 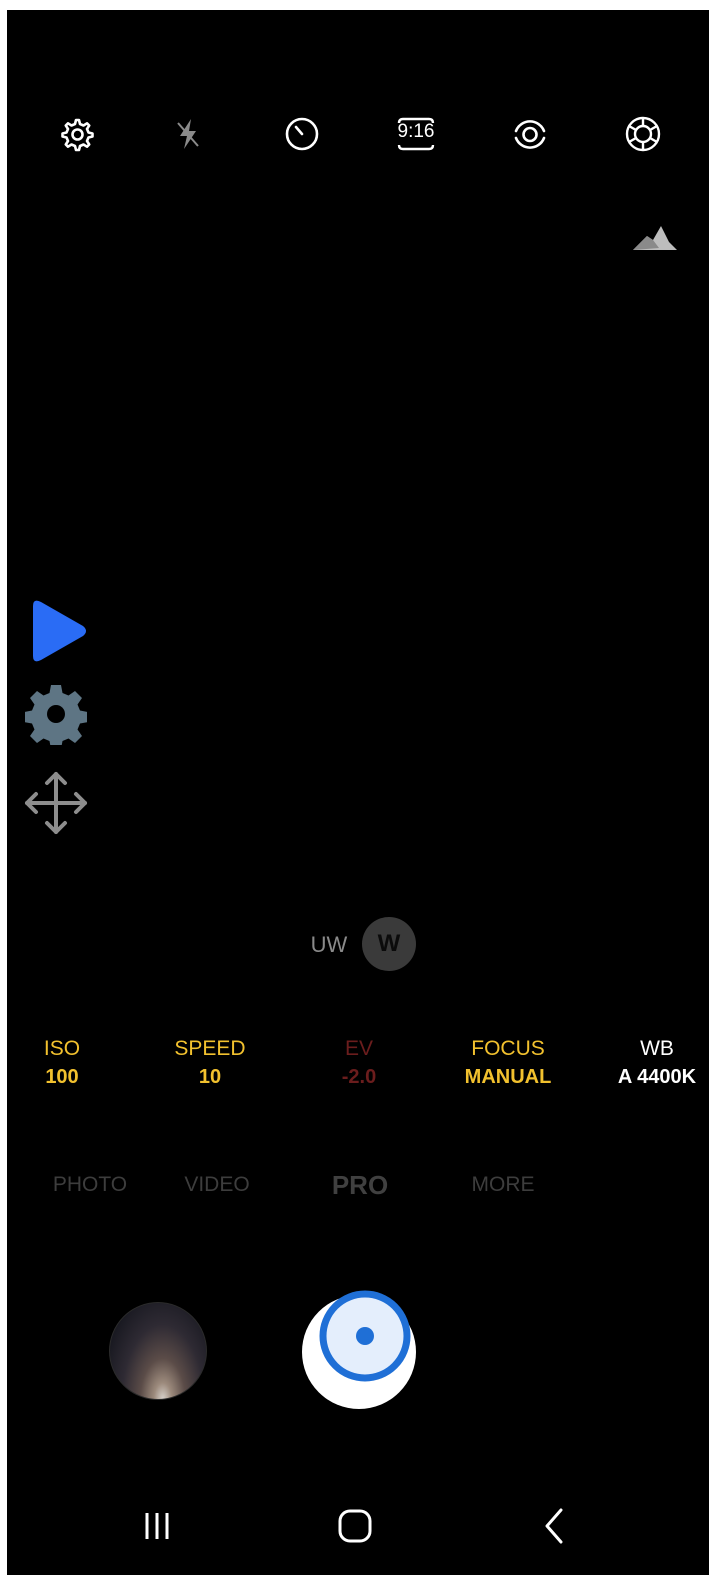 What do you see at coordinates (76, 134) in the screenshot?
I see `settings-icon` at bounding box center [76, 134].